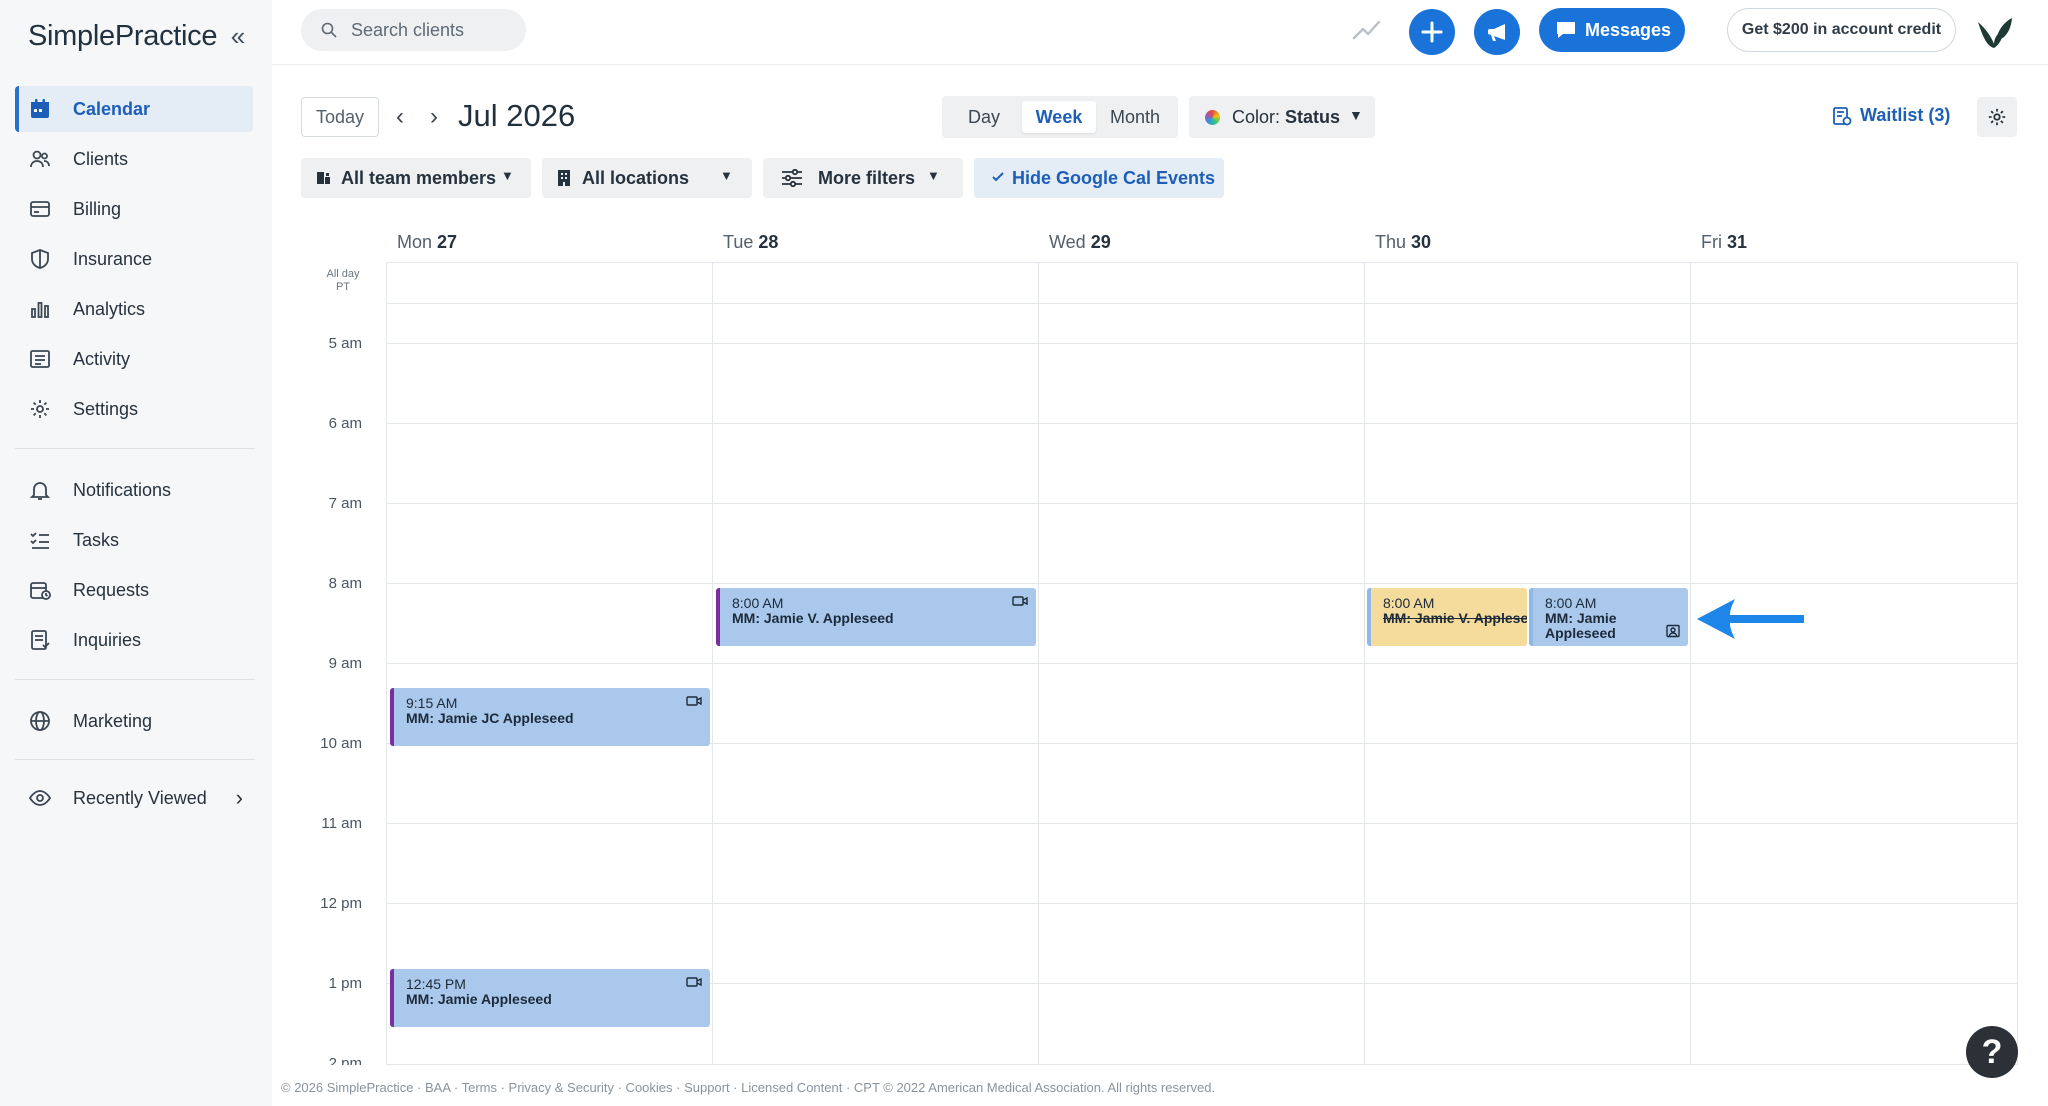  What do you see at coordinates (134, 409) in the screenshot?
I see `sidebar-item-settings: Settings` at bounding box center [134, 409].